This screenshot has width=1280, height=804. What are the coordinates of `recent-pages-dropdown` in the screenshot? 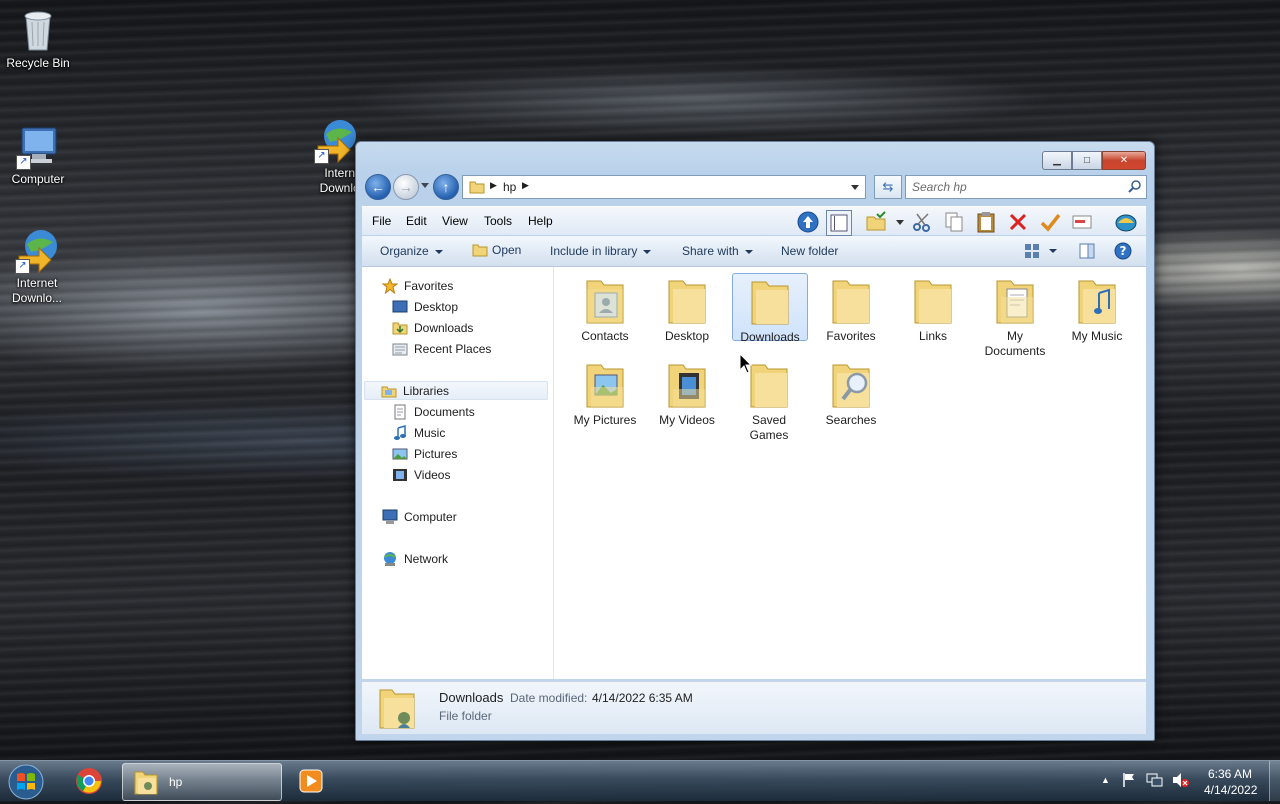 It's located at (425, 185).